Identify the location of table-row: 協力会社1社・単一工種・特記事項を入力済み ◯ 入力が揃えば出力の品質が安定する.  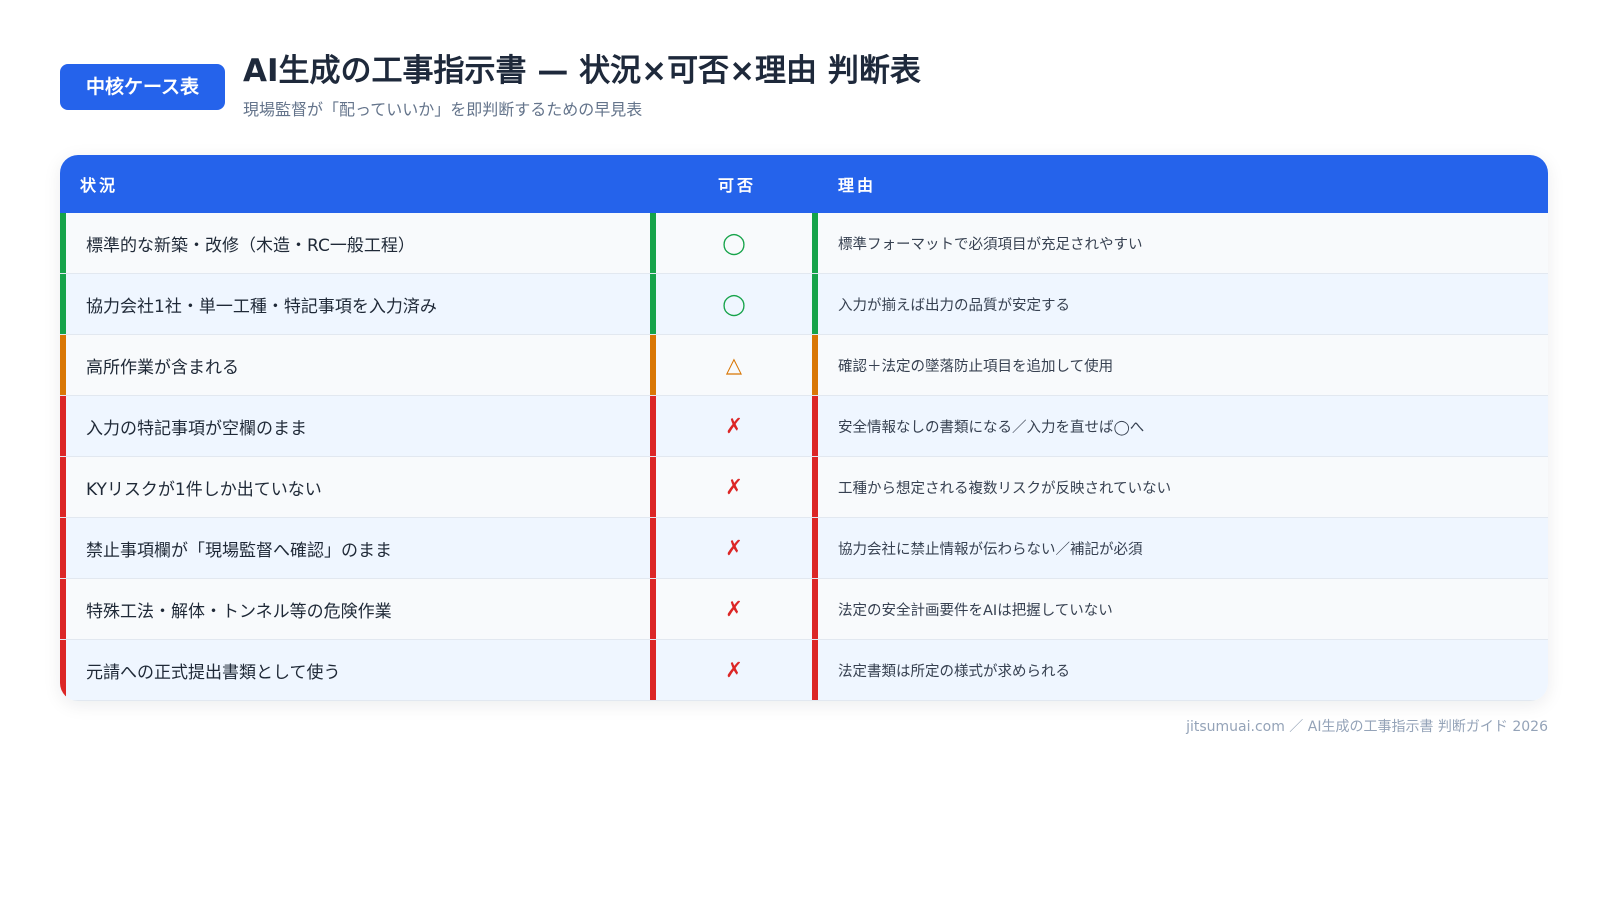
(804, 304).